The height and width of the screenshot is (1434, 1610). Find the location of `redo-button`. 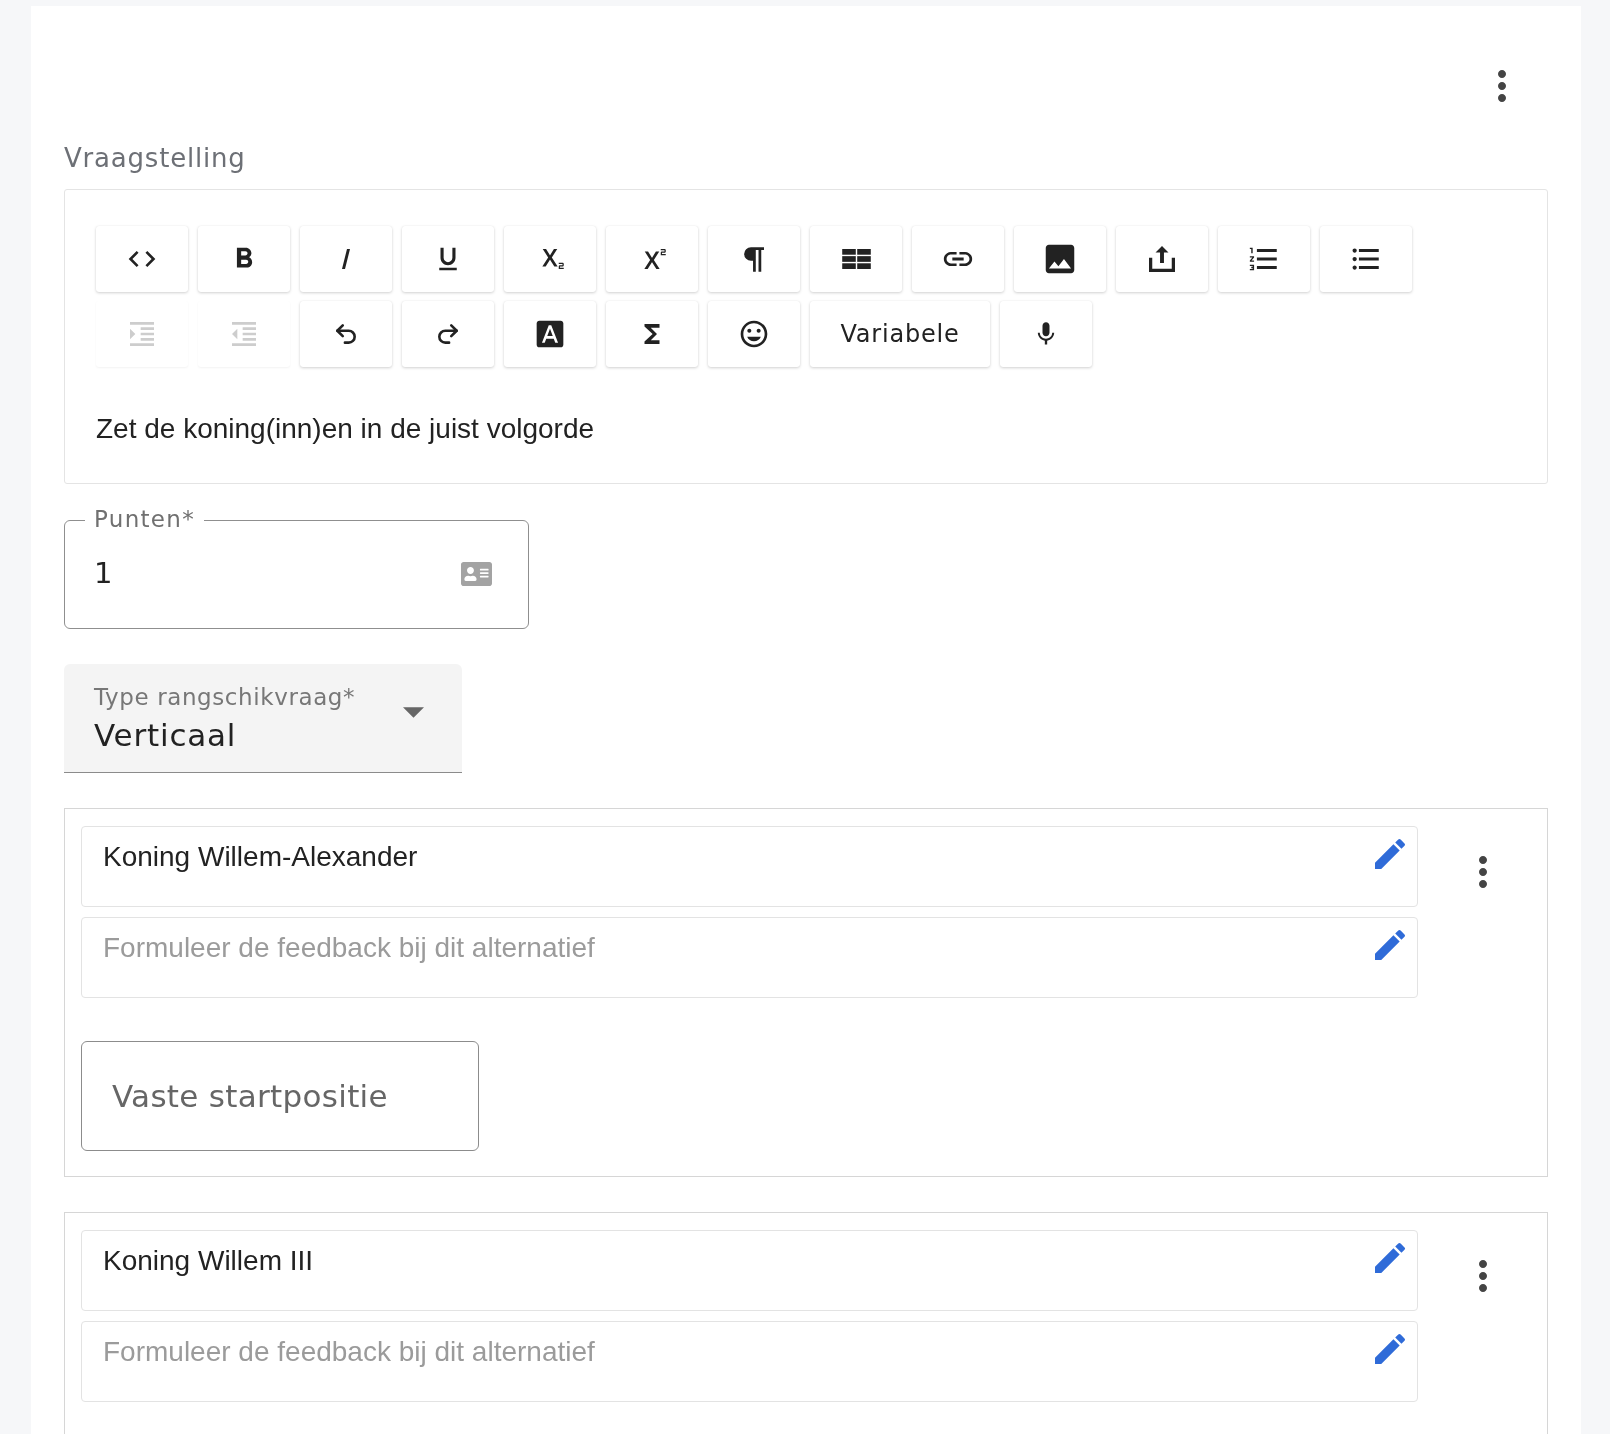

redo-button is located at coordinates (448, 334).